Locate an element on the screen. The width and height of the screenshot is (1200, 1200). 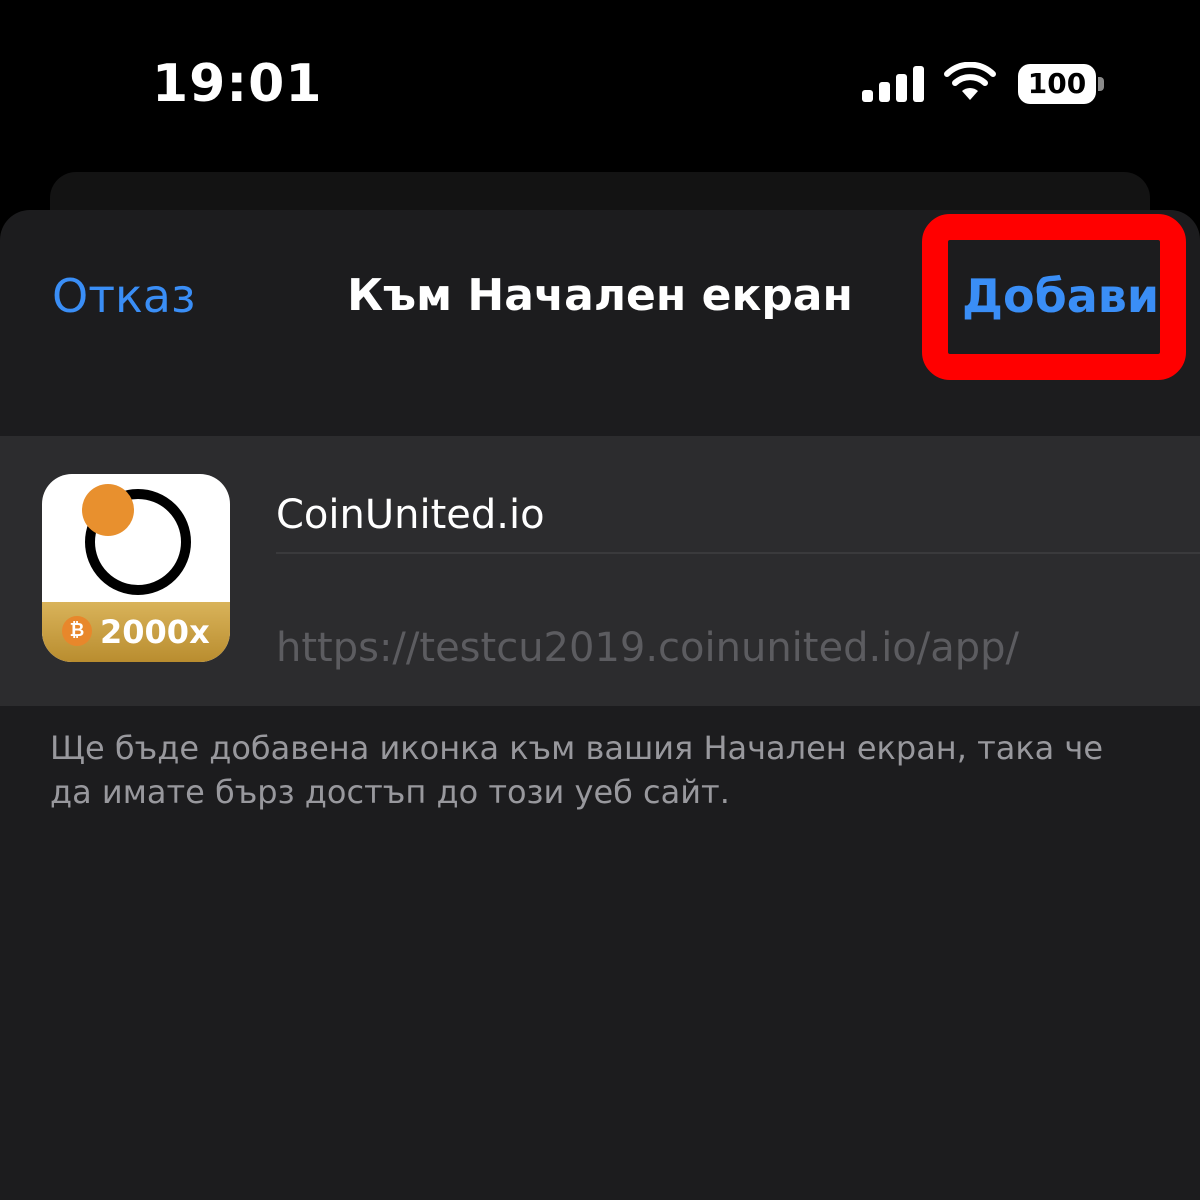
status-time: 19:01 is located at coordinates (237, 84).